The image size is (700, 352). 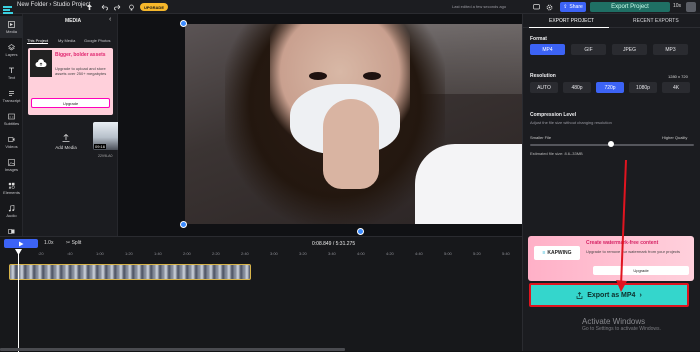 I want to click on format-mp4-button: MP4, so click(x=547, y=49).